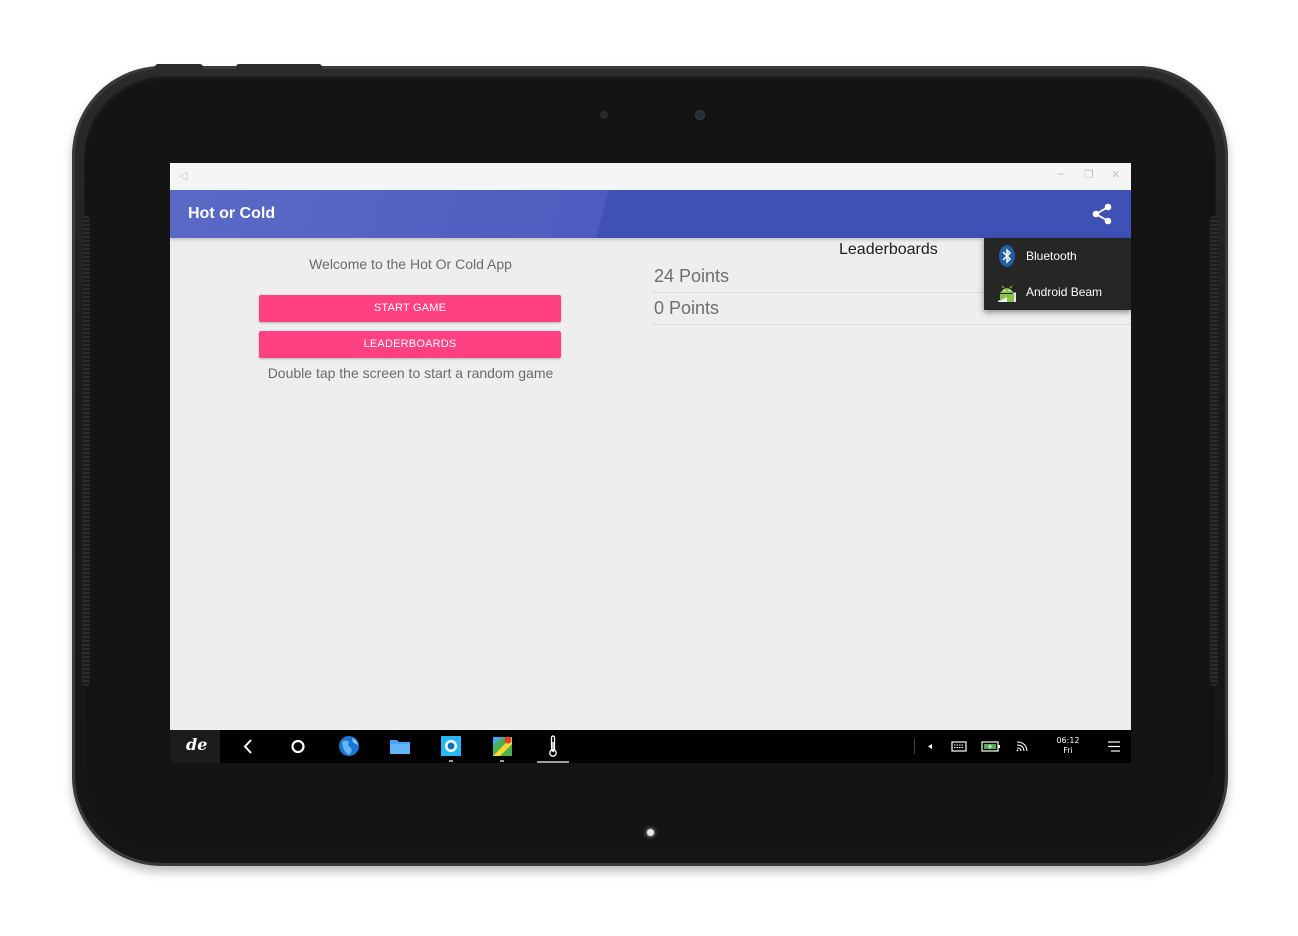 The height and width of the screenshot is (936, 1298). Describe the element at coordinates (700, 115) in the screenshot. I see `front-camera` at that location.